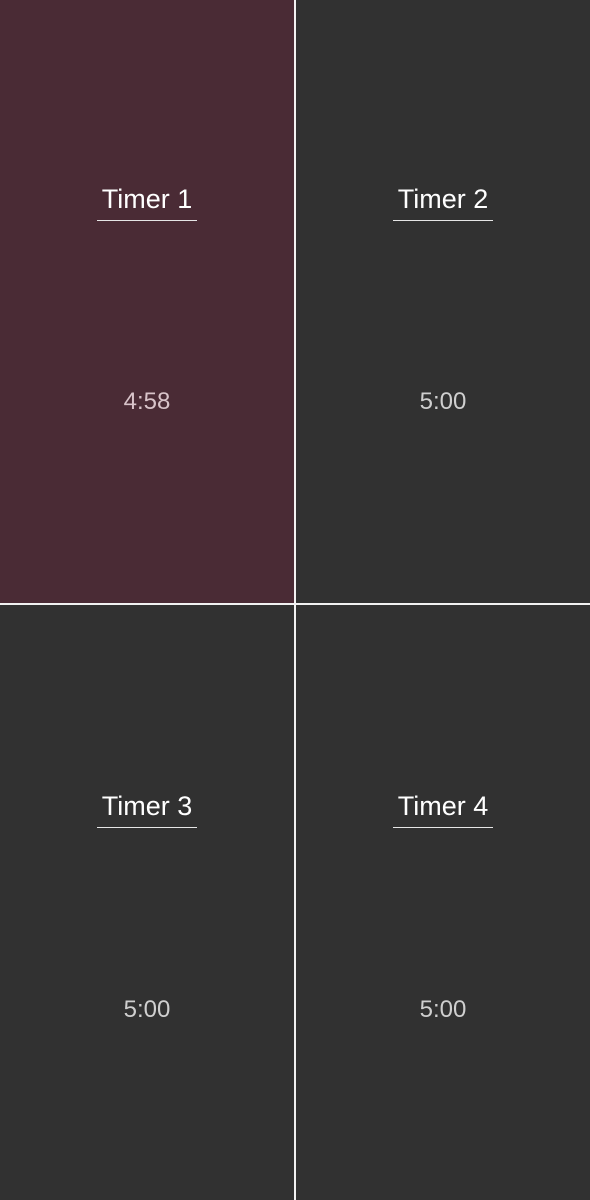 This screenshot has height=1200, width=590. What do you see at coordinates (443, 809) in the screenshot?
I see `timer-name-input: Timer 4` at bounding box center [443, 809].